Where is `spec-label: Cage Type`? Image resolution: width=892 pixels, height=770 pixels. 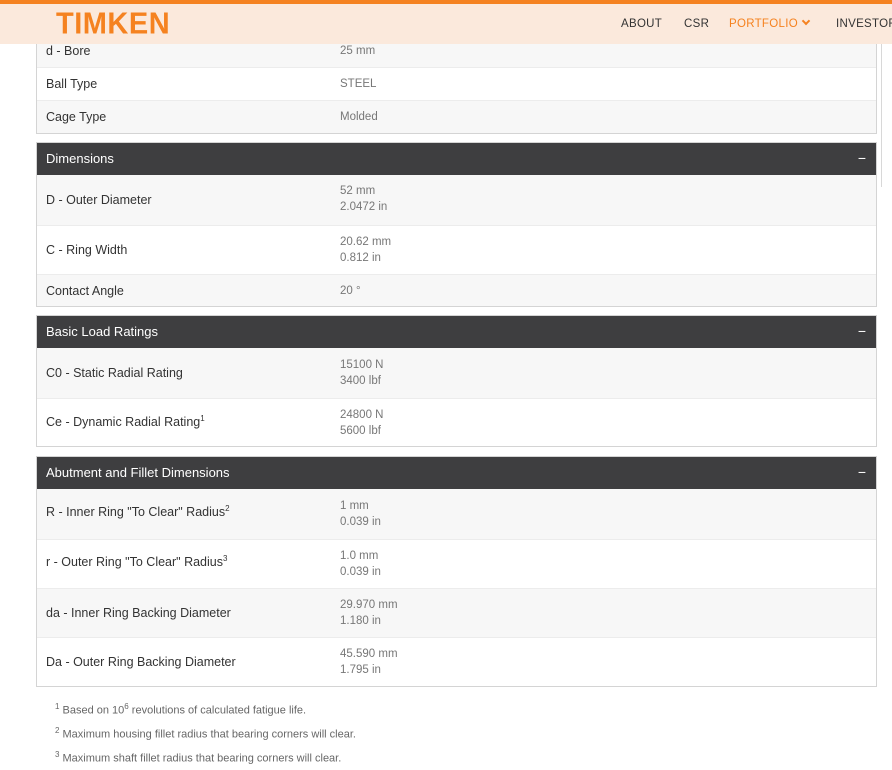 spec-label: Cage Type is located at coordinates (76, 117).